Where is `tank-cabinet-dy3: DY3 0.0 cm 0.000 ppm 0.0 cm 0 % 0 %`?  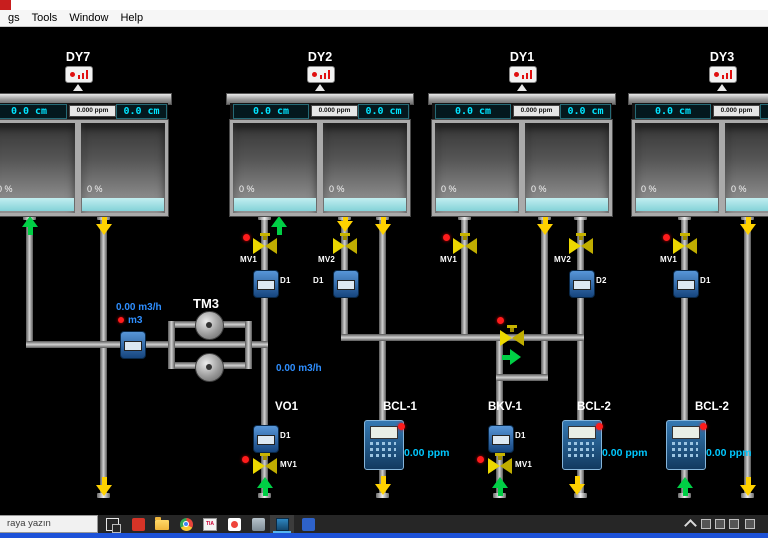 tank-cabinet-dy3: DY3 0.0 cm 0.000 ppm 0.0 cm 0 % 0 % is located at coordinates (698, 133).